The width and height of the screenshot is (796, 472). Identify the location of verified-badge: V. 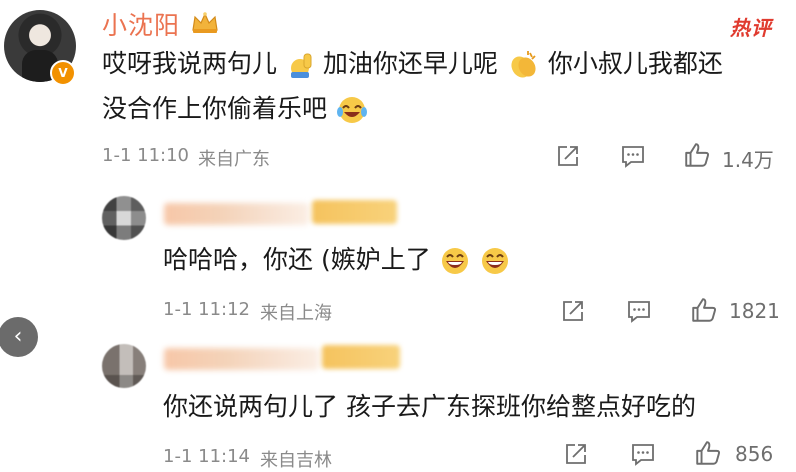
(63, 73).